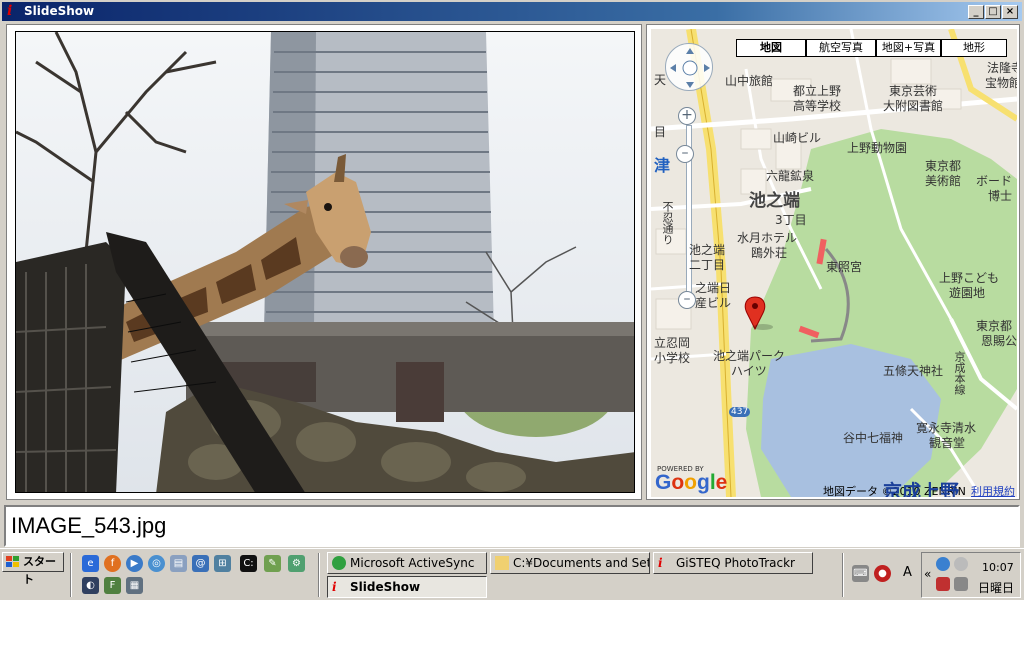 This screenshot has width=1024, height=656. What do you see at coordinates (771, 48) in the screenshot?
I see `map-type-map: 地図` at bounding box center [771, 48].